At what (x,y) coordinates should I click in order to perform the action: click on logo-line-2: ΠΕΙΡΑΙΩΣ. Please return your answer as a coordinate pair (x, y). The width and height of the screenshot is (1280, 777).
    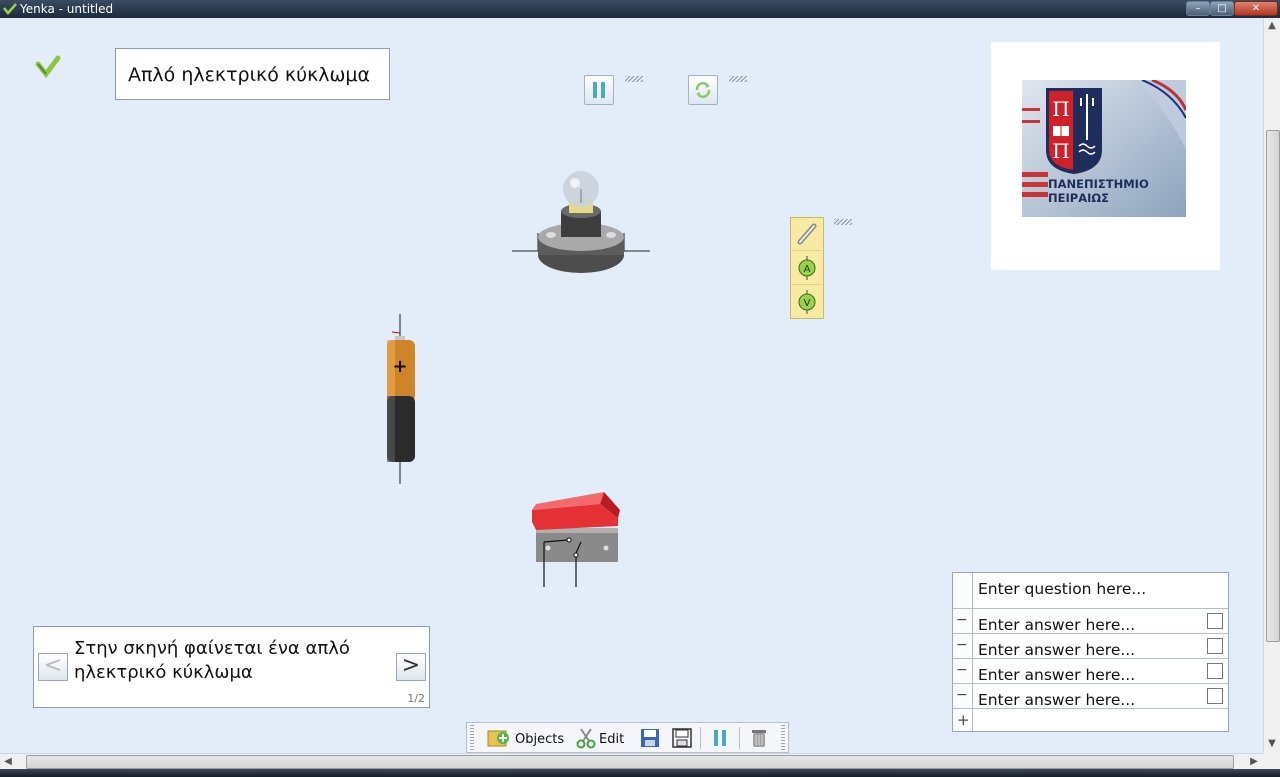
    Looking at the image, I should click on (1078, 198).